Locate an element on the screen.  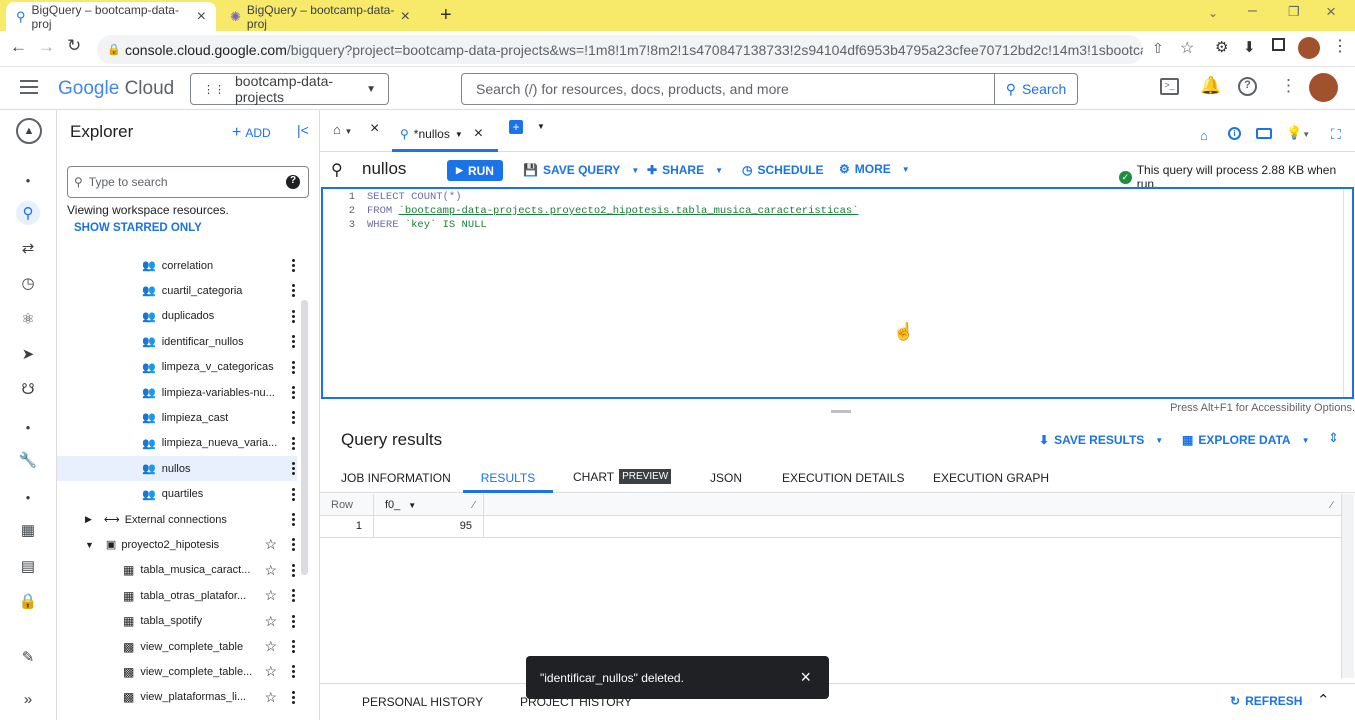
tab-execution-details: EXECUTION DETAILS is located at coordinates (843, 478).